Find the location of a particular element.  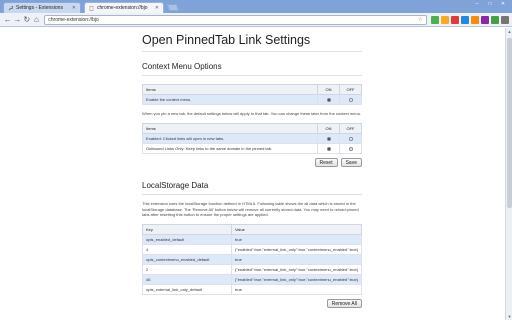

table-row: opts_external_link_only_default true is located at coordinates (252, 290).